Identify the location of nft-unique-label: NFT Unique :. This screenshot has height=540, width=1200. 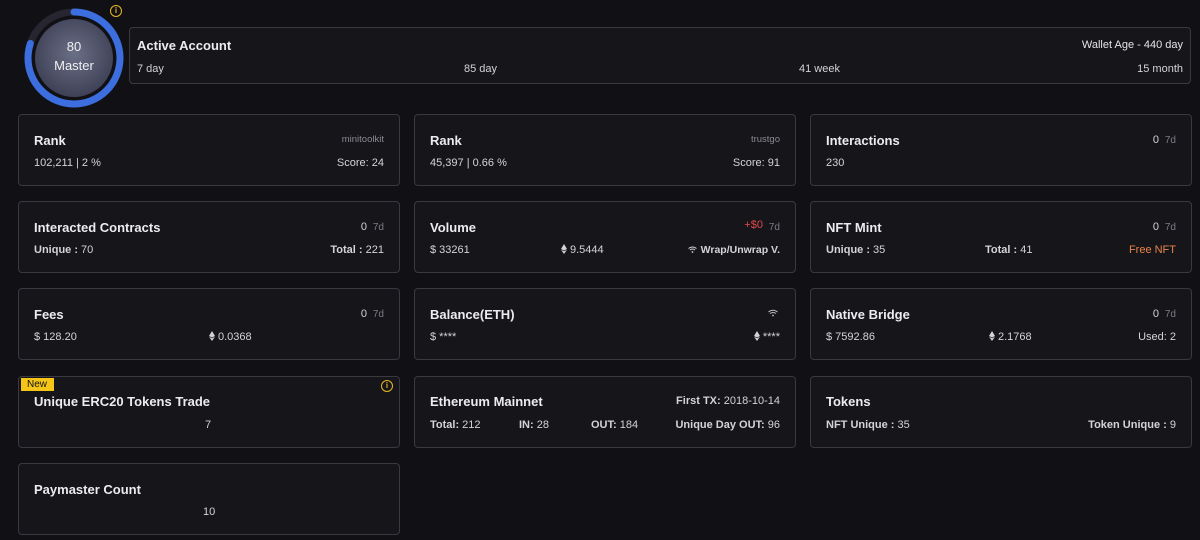
(860, 425).